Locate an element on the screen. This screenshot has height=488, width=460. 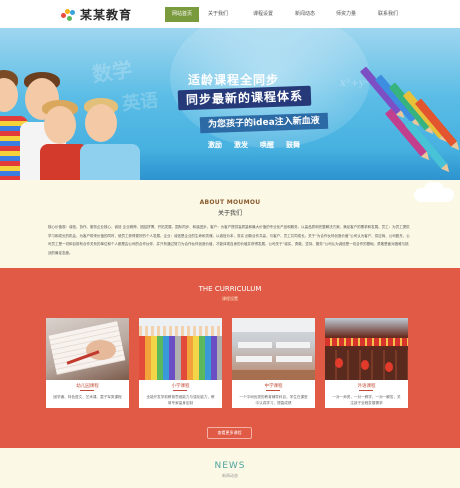
about-title: ABOUT MOUMOU is located at coordinates (230, 202).